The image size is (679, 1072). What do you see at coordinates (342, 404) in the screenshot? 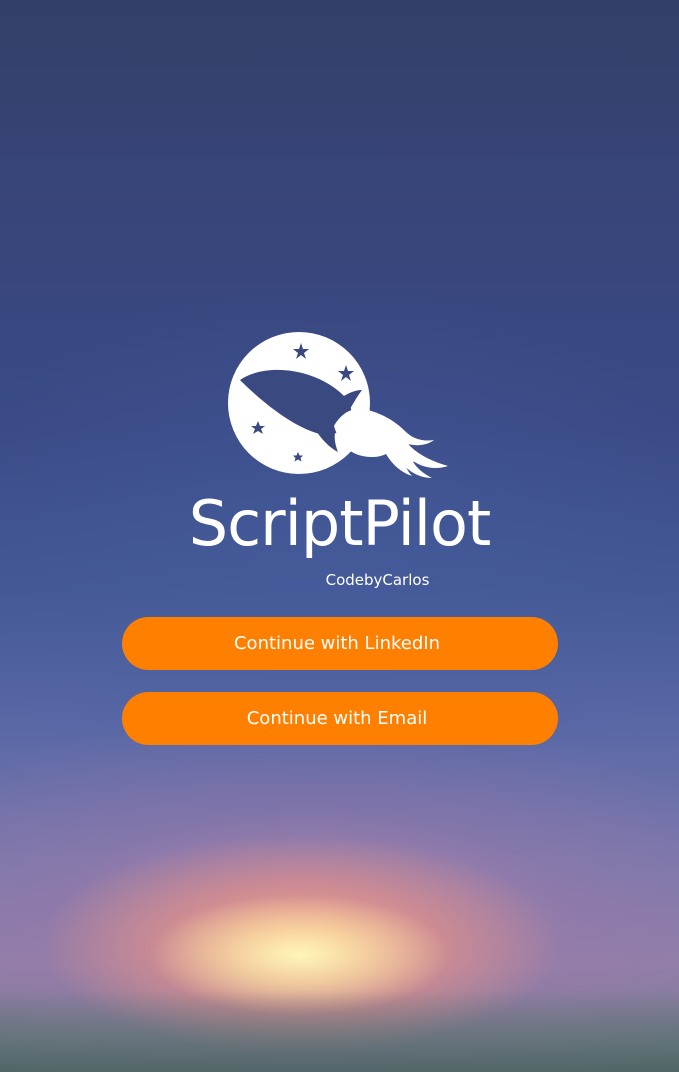
I see `rocket-moon-logo-icon` at bounding box center [342, 404].